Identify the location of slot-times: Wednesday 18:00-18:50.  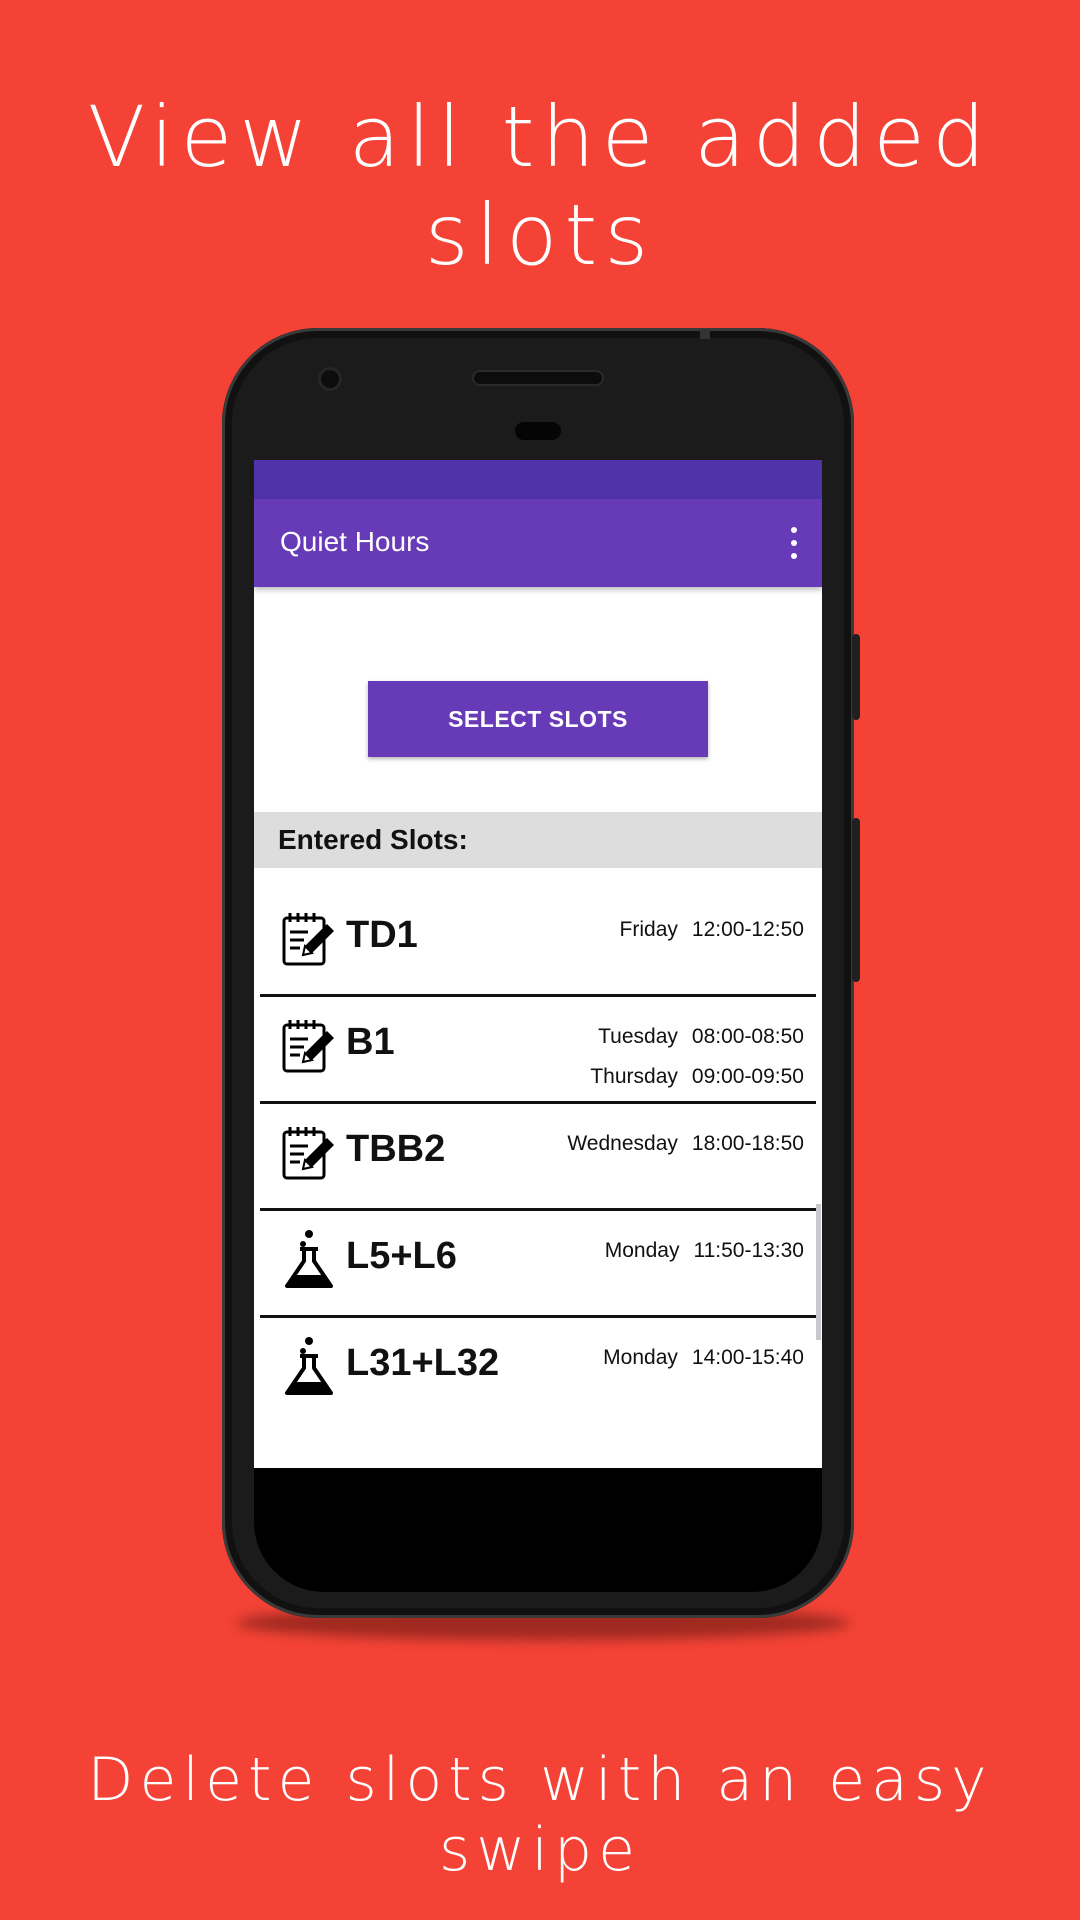
(685, 1144).